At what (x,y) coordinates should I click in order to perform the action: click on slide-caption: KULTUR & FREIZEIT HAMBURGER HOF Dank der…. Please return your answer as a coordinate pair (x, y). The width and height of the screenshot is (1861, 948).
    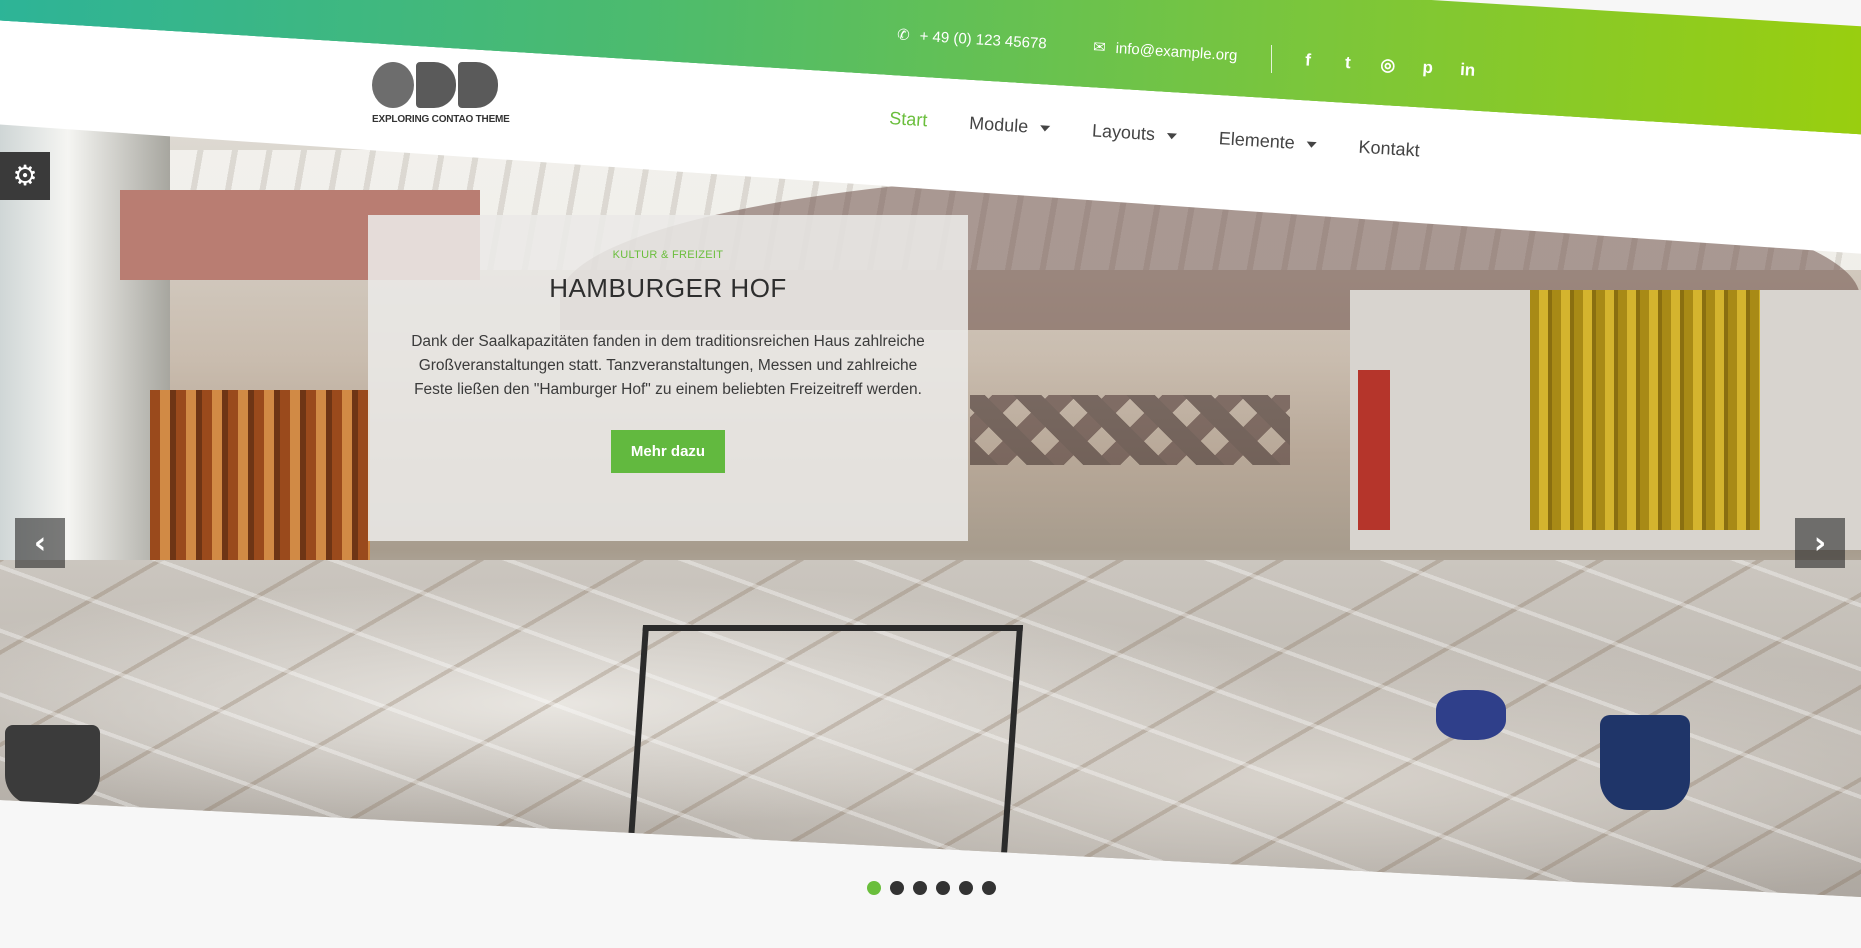
    Looking at the image, I should click on (668, 378).